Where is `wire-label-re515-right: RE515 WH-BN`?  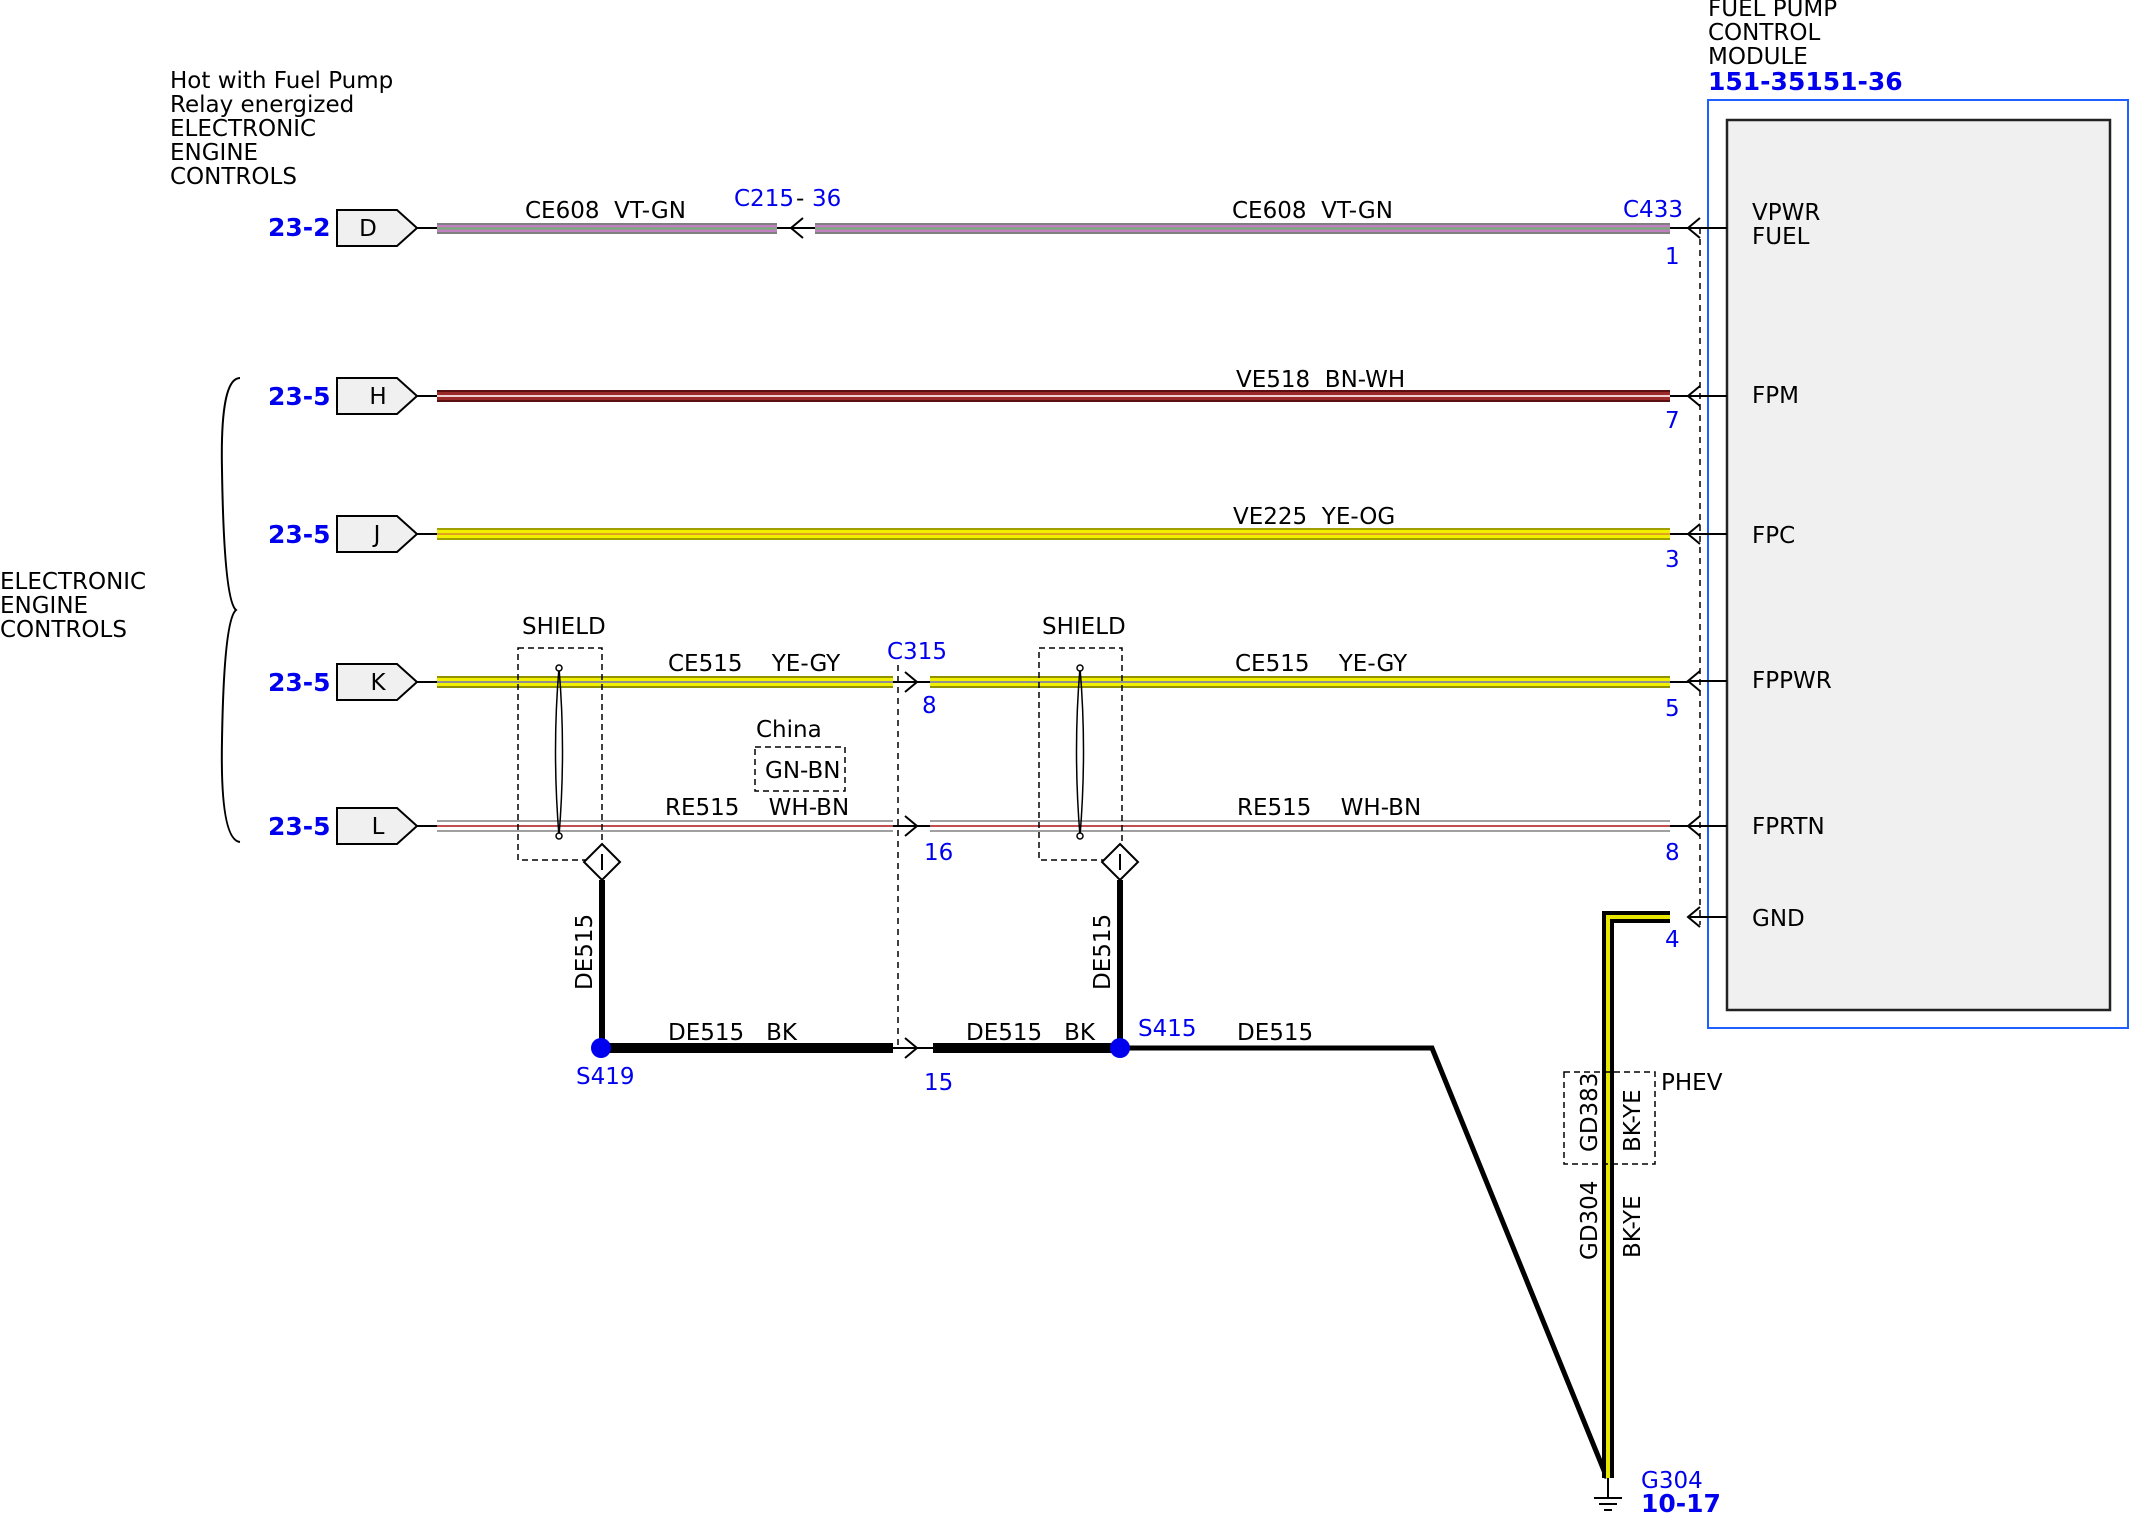
wire-label-re515-right: RE515 WH-BN is located at coordinates (1329, 808).